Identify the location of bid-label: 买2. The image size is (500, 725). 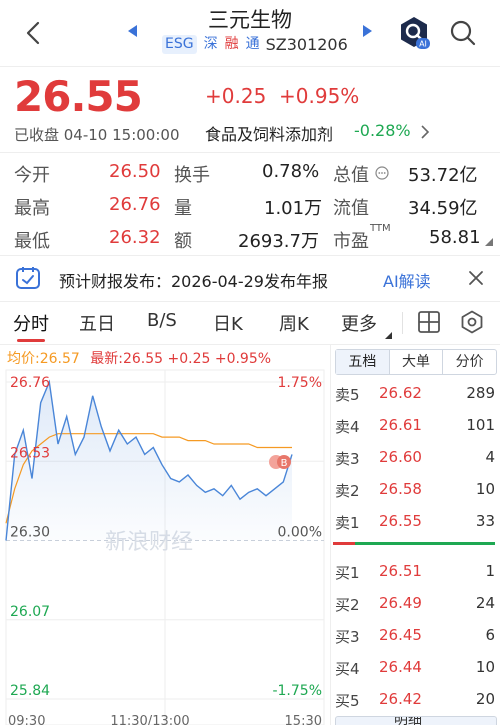
(347, 605).